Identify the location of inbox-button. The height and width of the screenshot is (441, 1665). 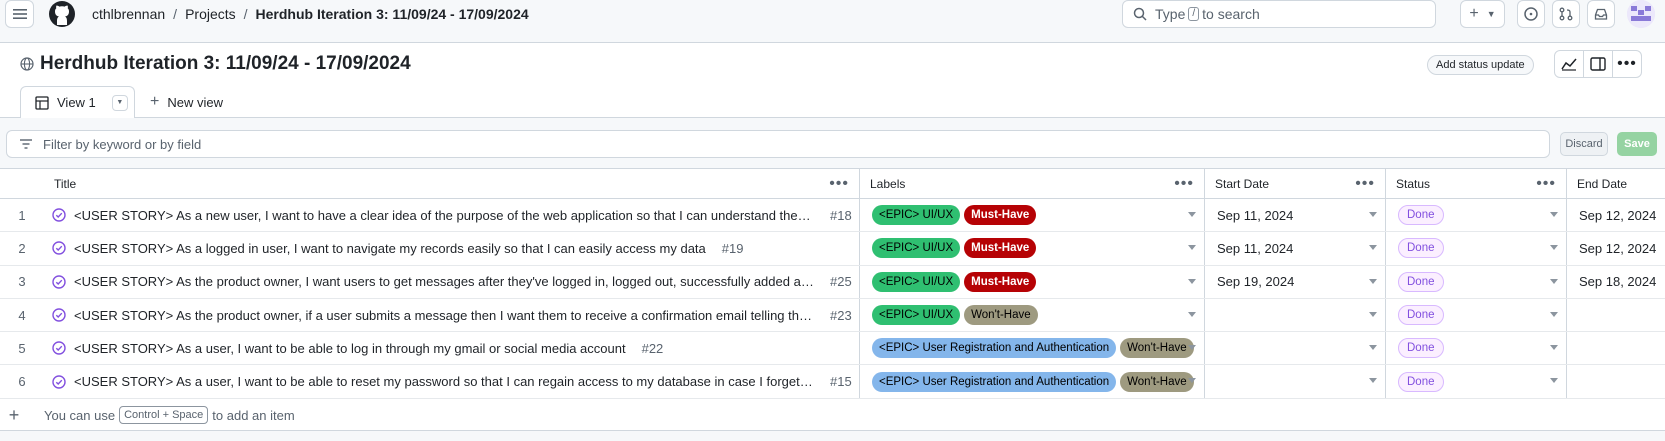
(1601, 14).